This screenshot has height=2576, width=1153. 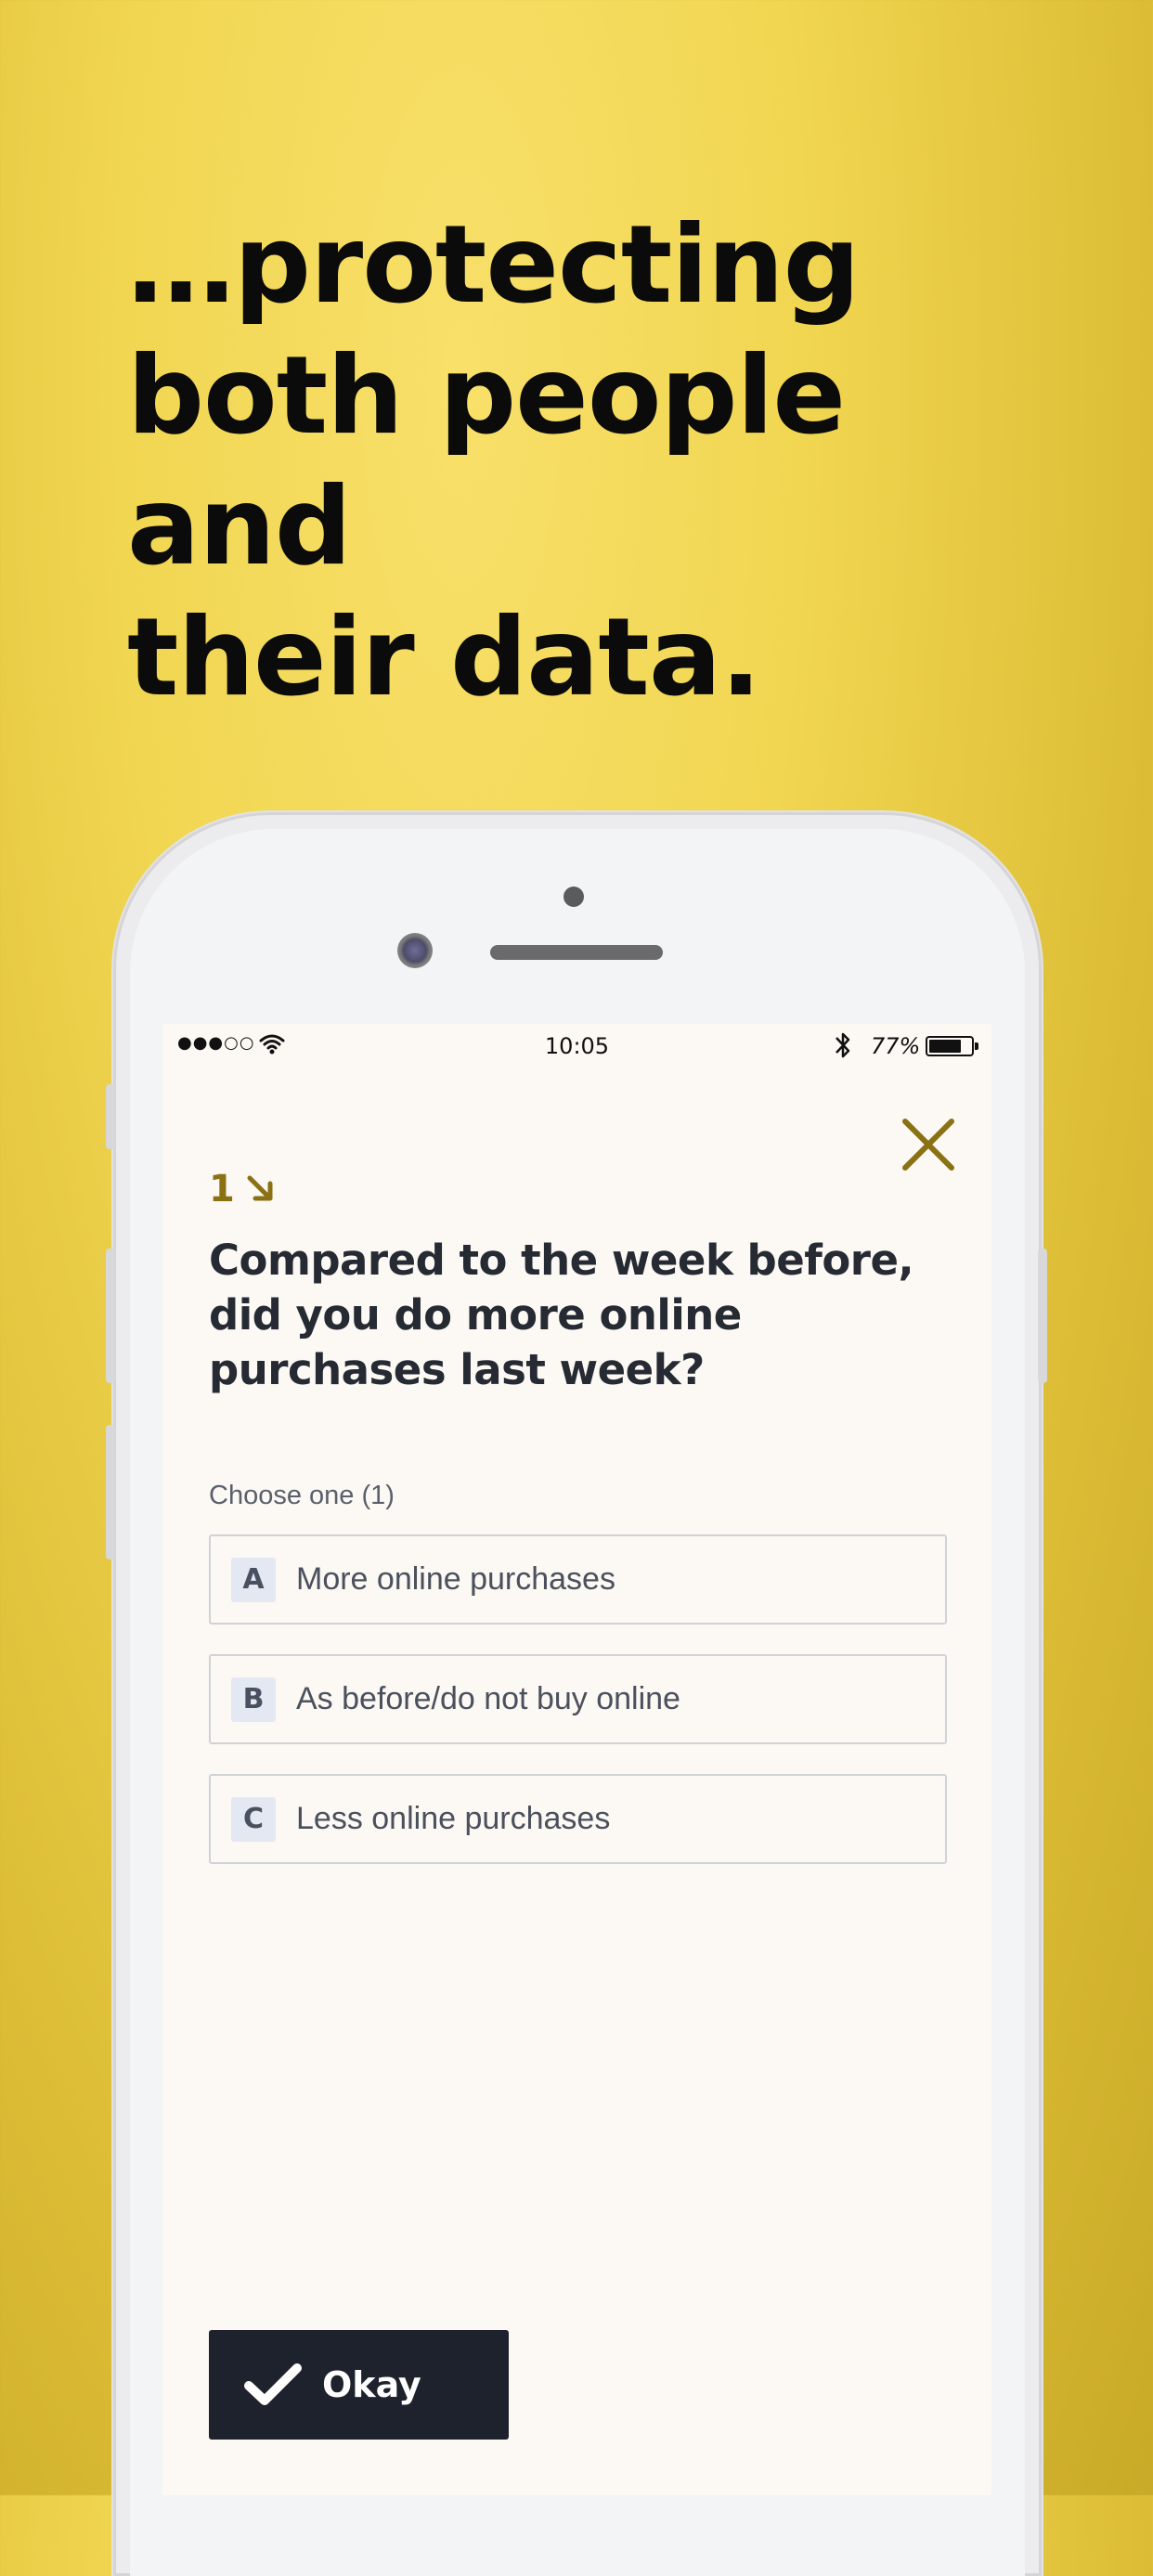 I want to click on arrow-down-right-icon, so click(x=260, y=1188).